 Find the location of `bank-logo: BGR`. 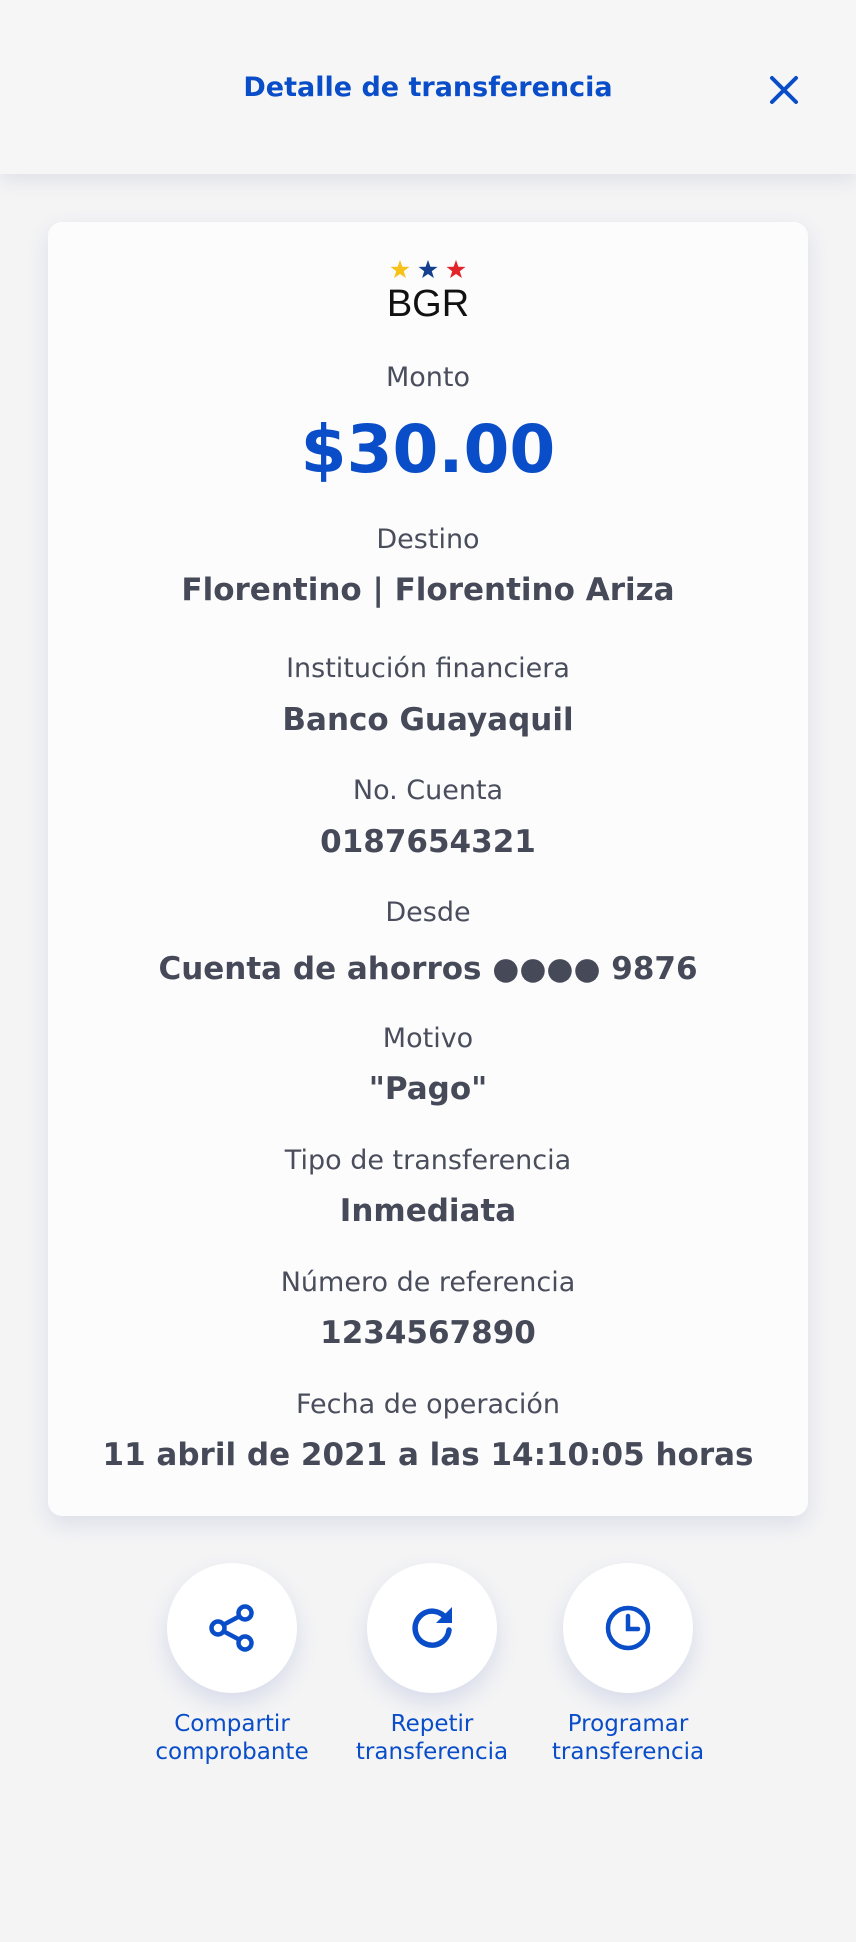

bank-logo: BGR is located at coordinates (428, 291).